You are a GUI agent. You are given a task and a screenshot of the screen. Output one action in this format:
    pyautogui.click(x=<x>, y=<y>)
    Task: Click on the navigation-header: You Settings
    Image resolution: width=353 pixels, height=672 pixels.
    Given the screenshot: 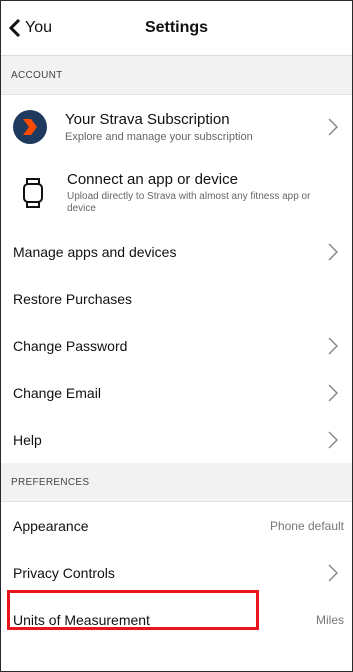 What is the action you would take?
    pyautogui.click(x=176, y=28)
    